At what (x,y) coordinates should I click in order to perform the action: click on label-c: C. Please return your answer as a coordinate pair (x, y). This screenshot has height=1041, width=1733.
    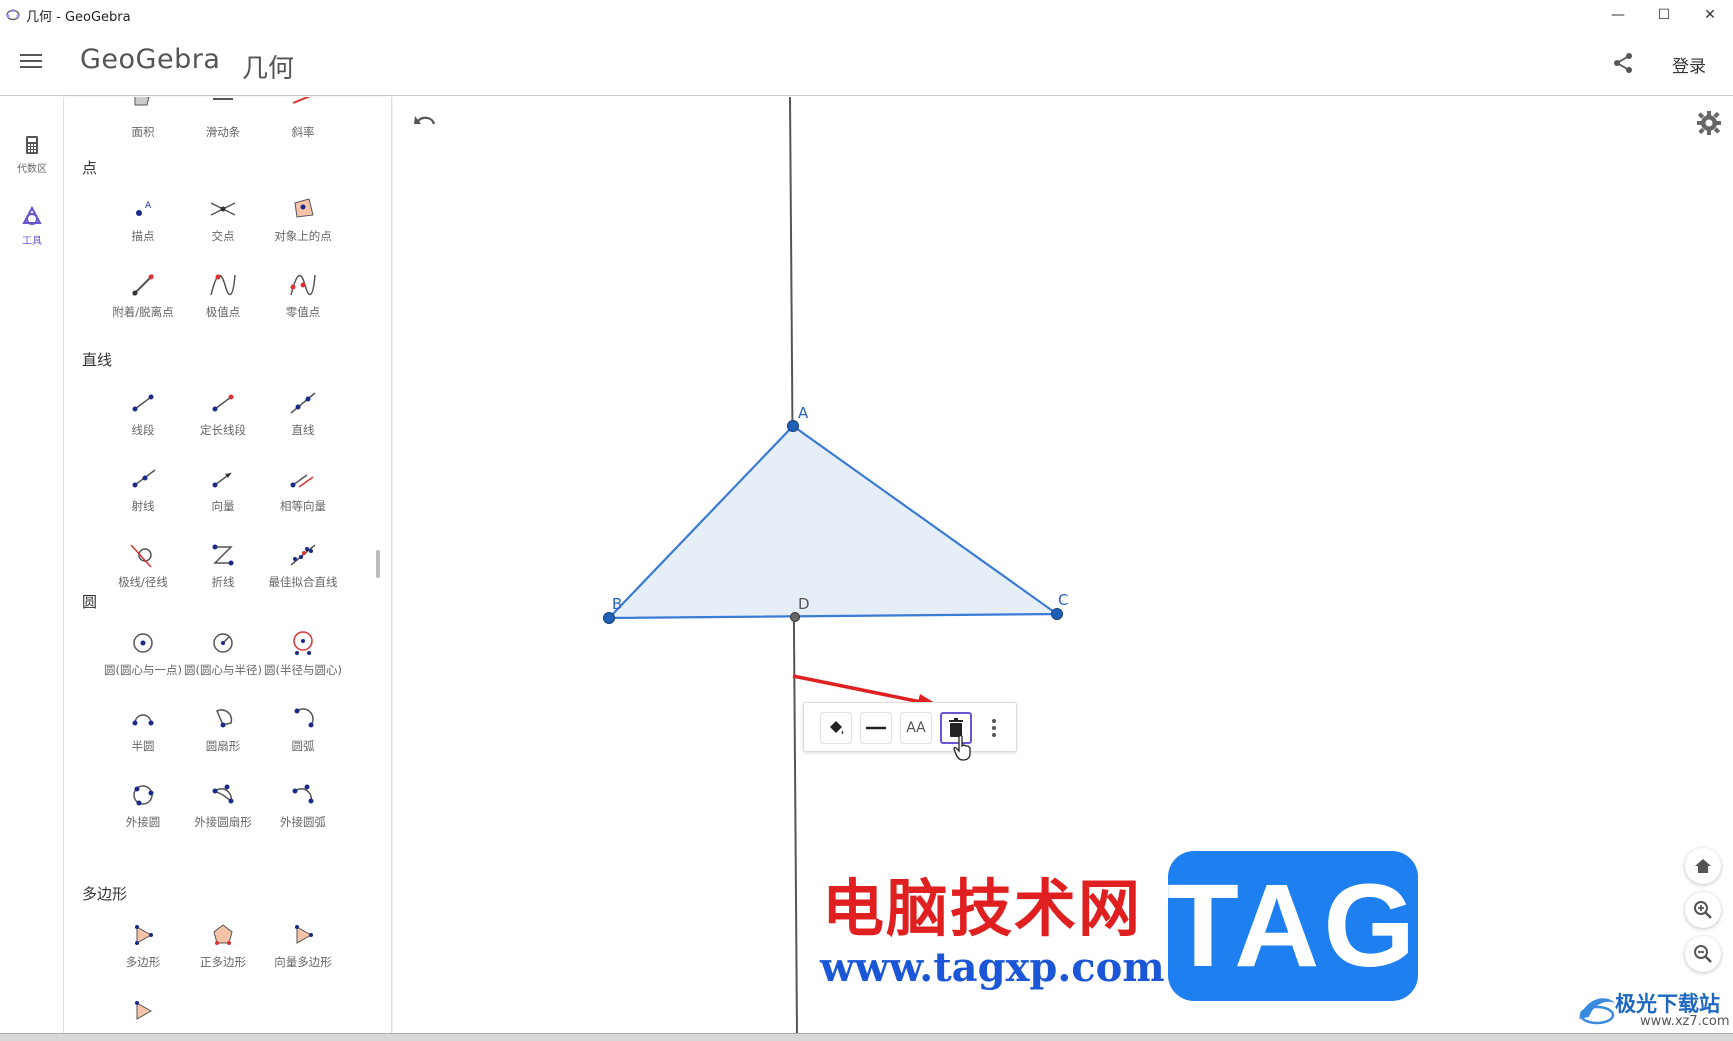
    Looking at the image, I should click on (1063, 600).